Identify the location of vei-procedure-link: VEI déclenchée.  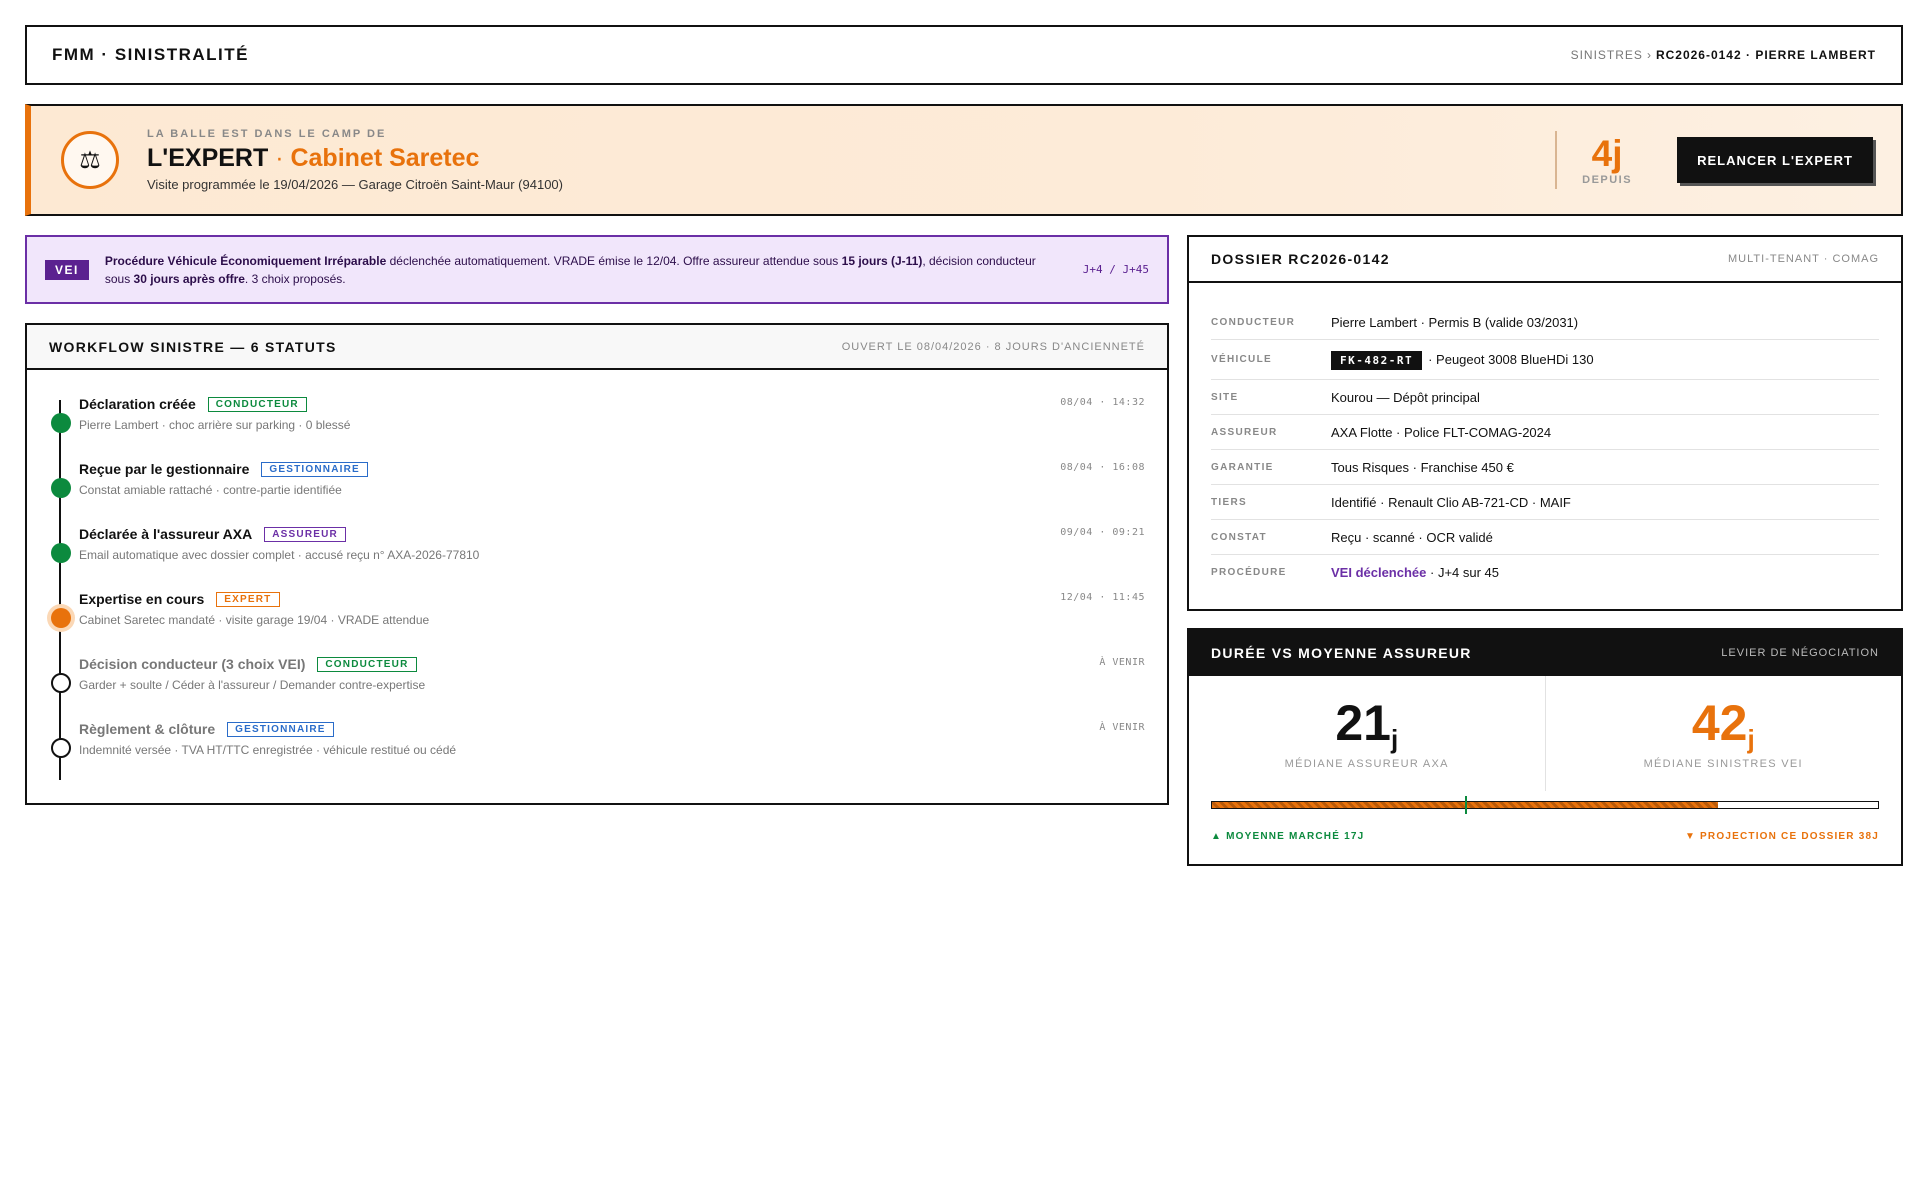
(1378, 572).